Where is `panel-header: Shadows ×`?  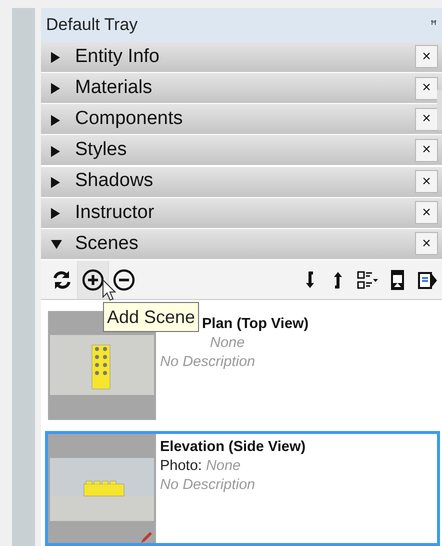
panel-header: Shadows × is located at coordinates (241, 181).